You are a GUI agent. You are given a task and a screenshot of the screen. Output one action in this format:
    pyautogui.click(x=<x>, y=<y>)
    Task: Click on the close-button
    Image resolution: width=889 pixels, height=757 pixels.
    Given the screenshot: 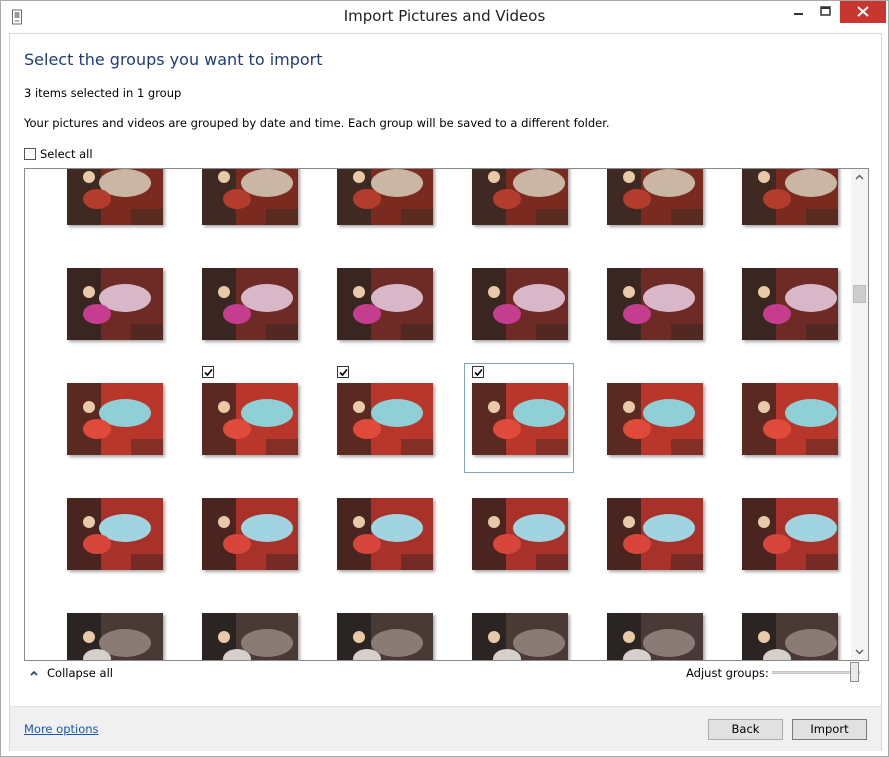 What is the action you would take?
    pyautogui.click(x=863, y=12)
    